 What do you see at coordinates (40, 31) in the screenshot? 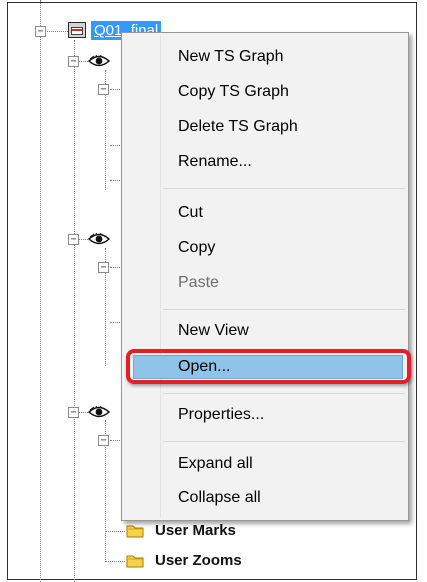
I see `root-expander: −` at bounding box center [40, 31].